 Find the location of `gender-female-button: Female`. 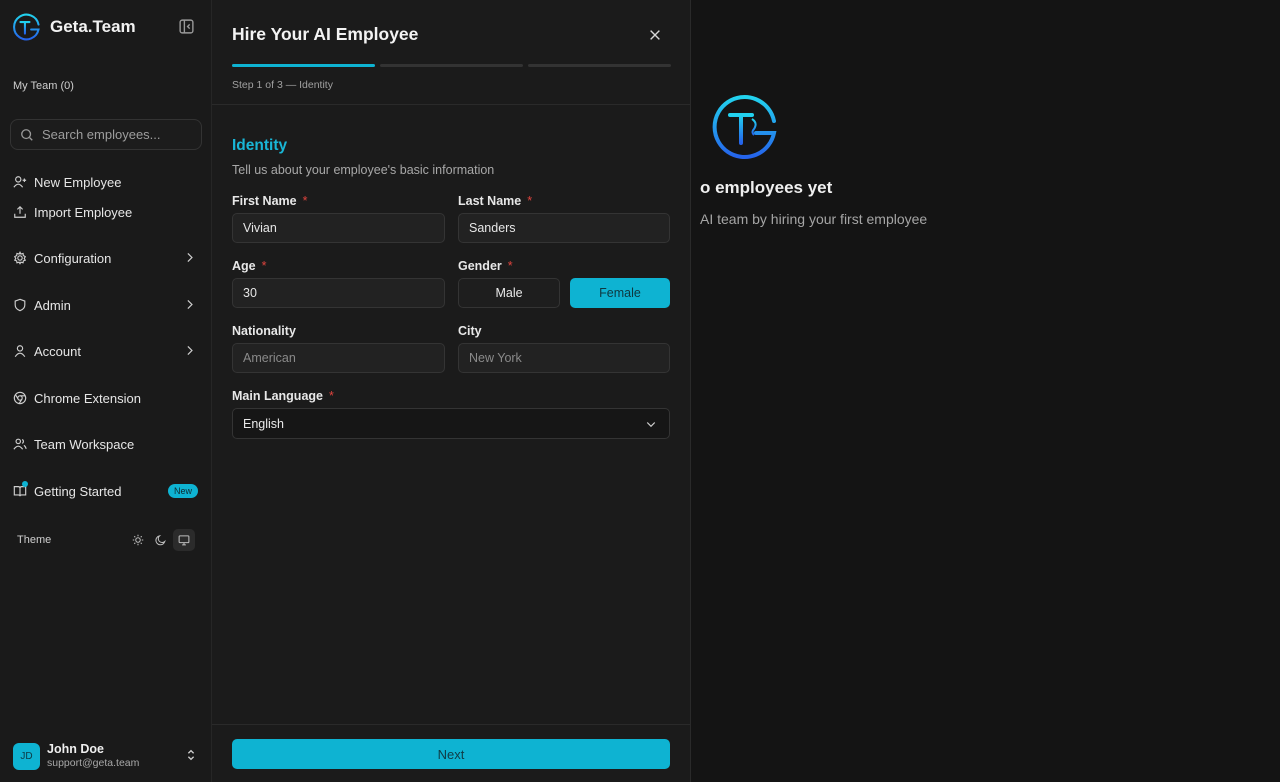

gender-female-button: Female is located at coordinates (620, 293).